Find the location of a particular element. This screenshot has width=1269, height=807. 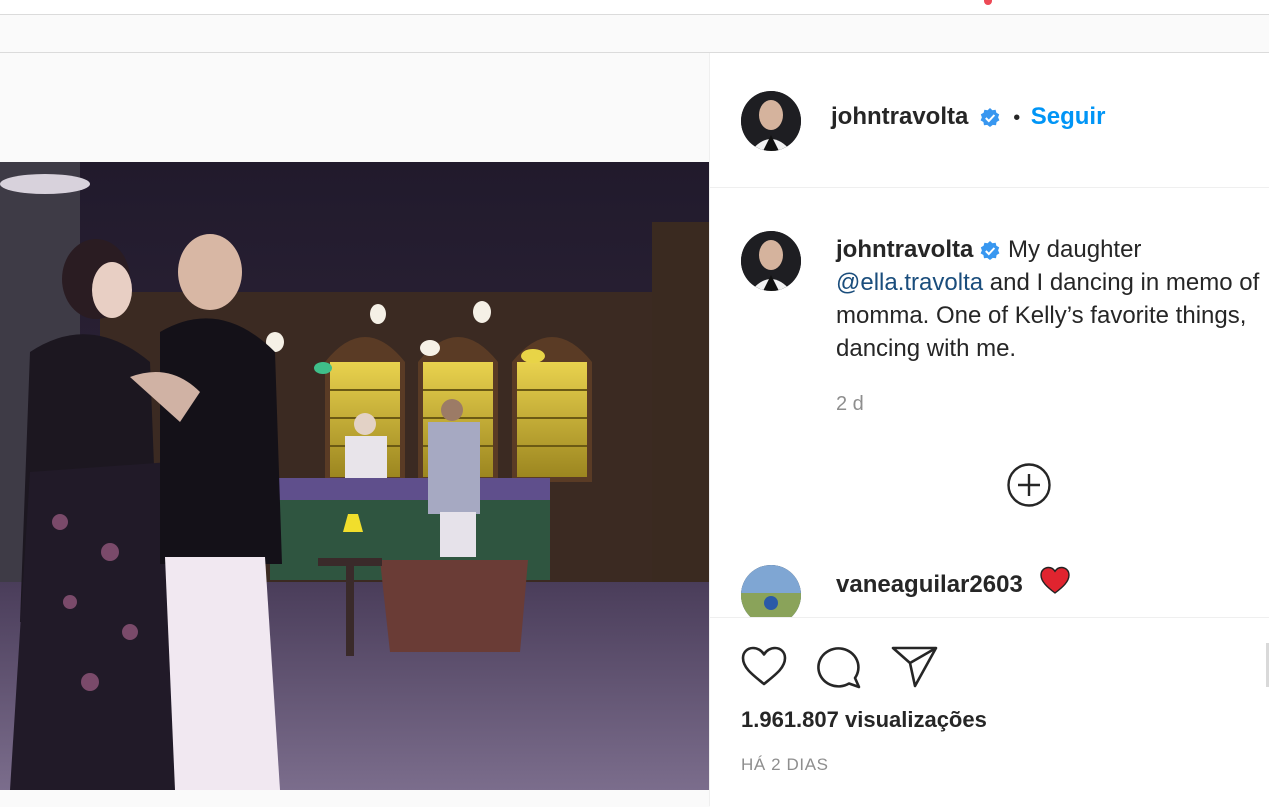

notification-dot is located at coordinates (988, 2).